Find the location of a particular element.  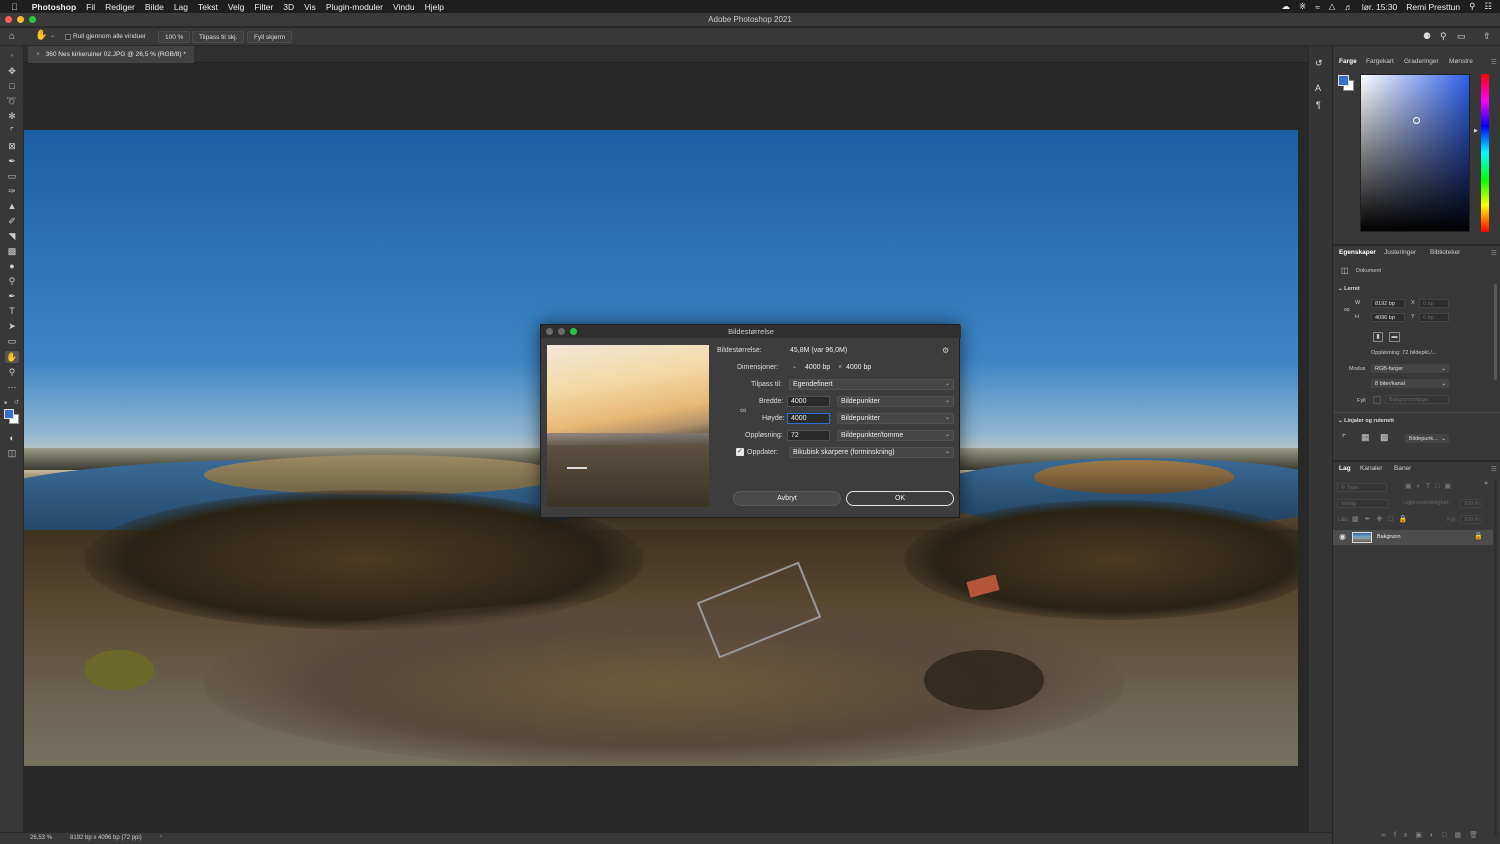

menu-rediger: Rediger is located at coordinates (120, 7).